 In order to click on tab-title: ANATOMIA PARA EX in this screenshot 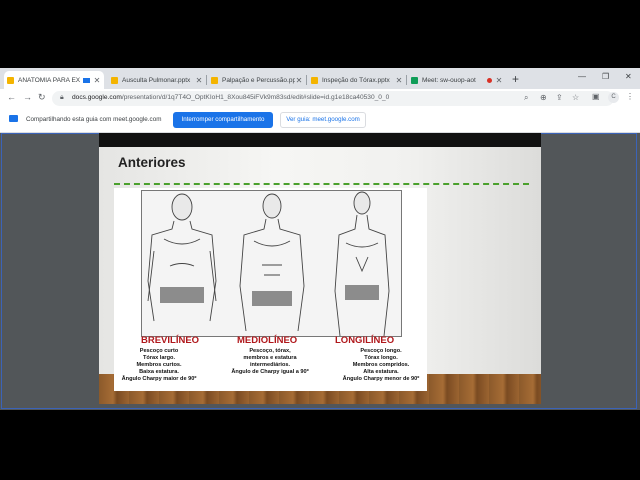, I will do `click(49, 80)`.